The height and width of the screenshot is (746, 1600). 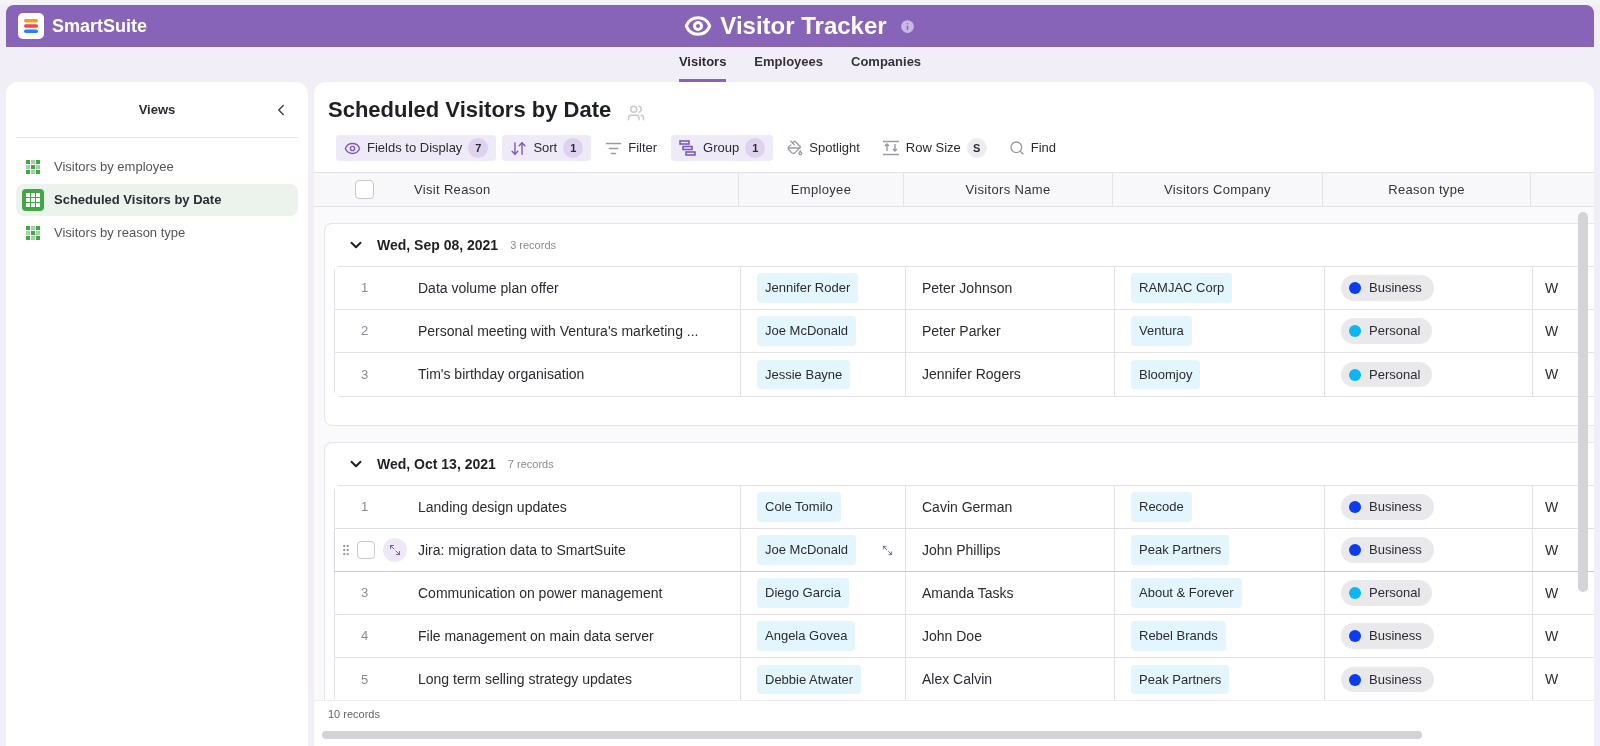 What do you see at coordinates (631, 148) in the screenshot?
I see `toolbar-button: Filter` at bounding box center [631, 148].